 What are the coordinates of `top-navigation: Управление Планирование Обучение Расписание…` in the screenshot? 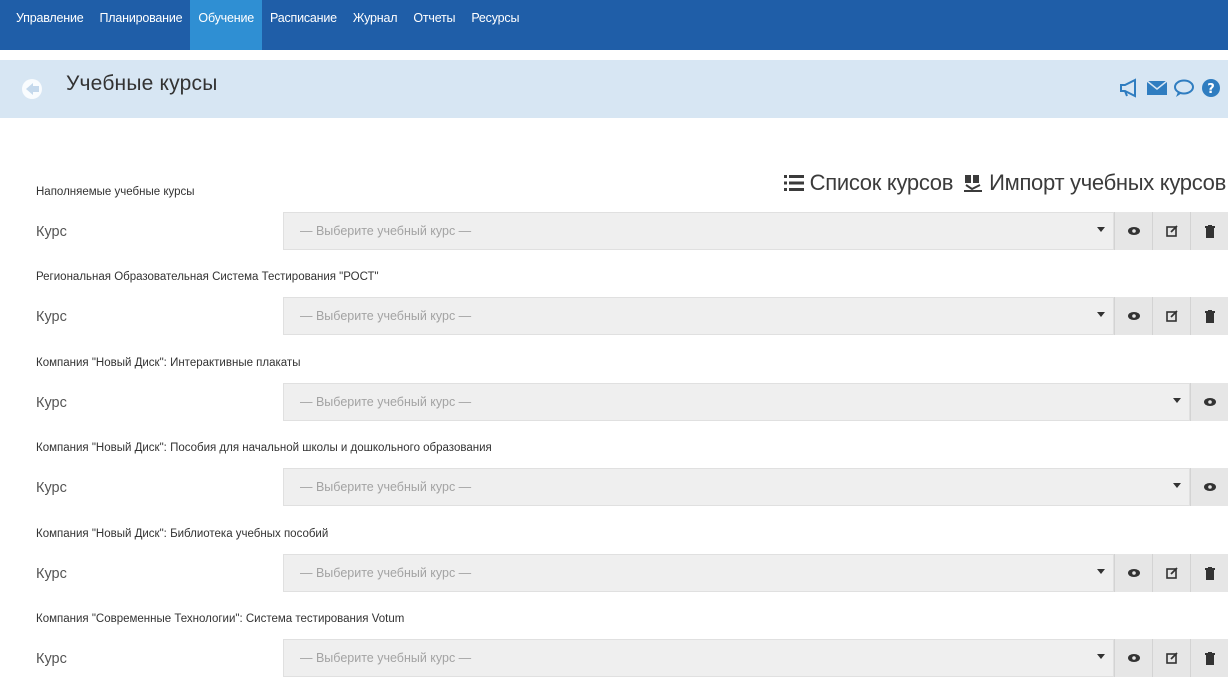 It's located at (614, 25).